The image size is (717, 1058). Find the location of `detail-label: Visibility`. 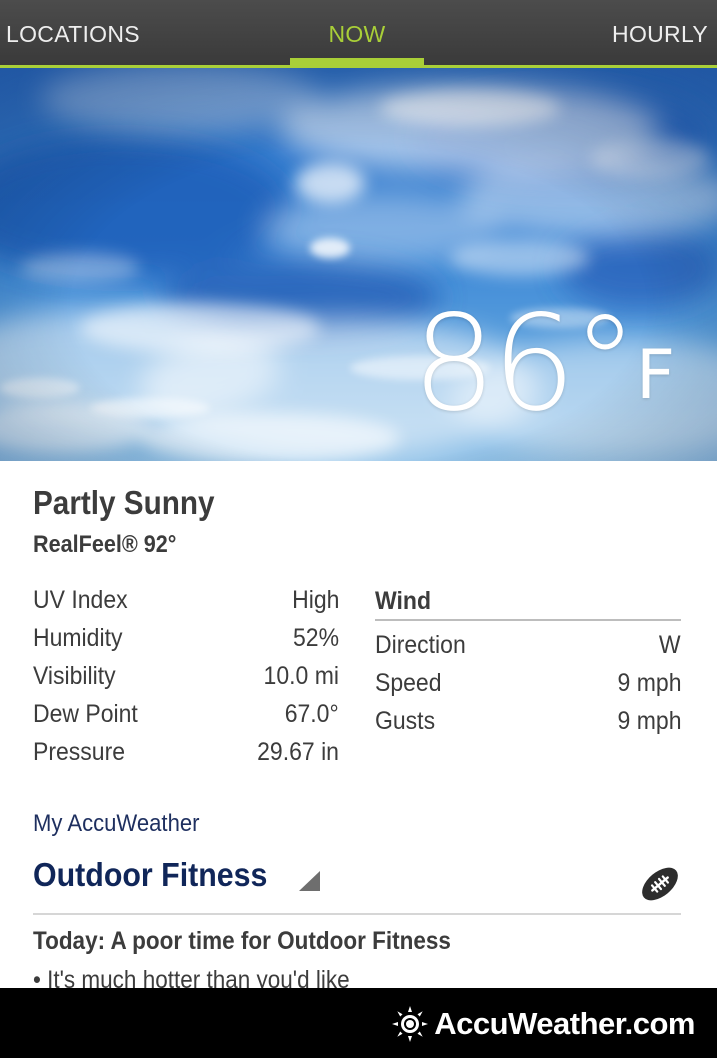

detail-label: Visibility is located at coordinates (74, 676).